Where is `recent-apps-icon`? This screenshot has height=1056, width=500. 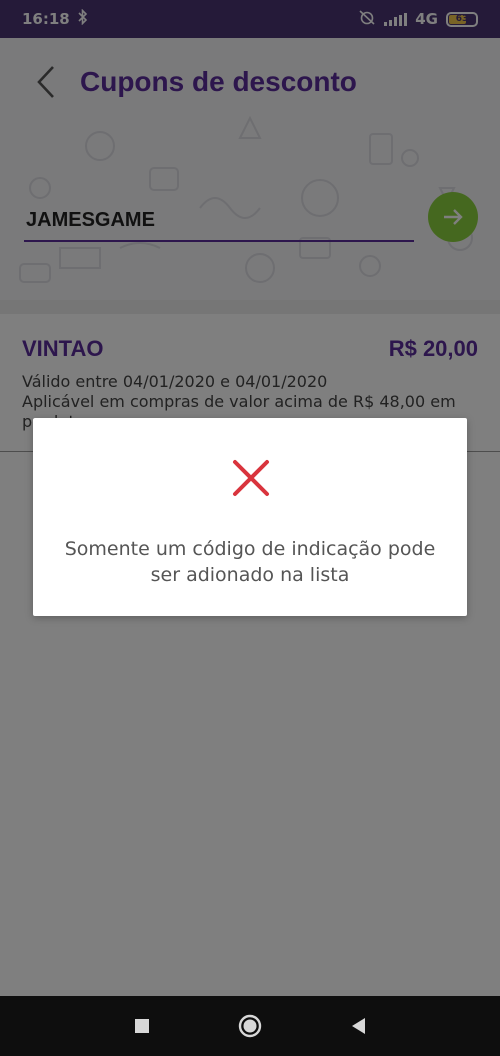 recent-apps-icon is located at coordinates (142, 1026).